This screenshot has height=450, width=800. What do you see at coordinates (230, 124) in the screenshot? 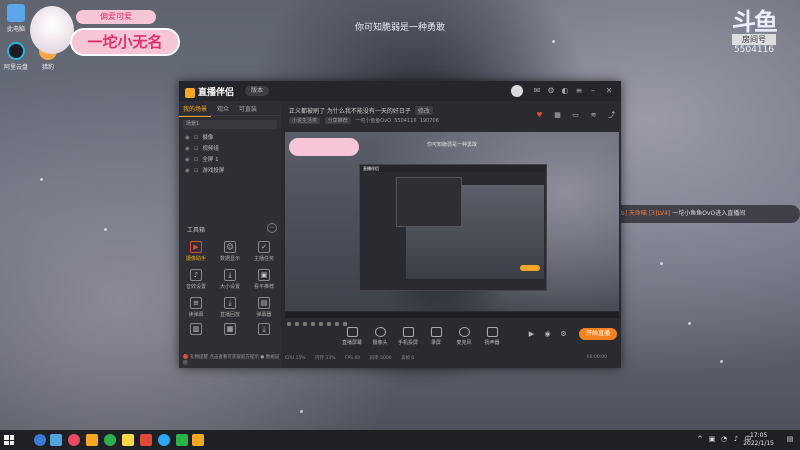
I see `scene-selector: 场景1` at bounding box center [230, 124].